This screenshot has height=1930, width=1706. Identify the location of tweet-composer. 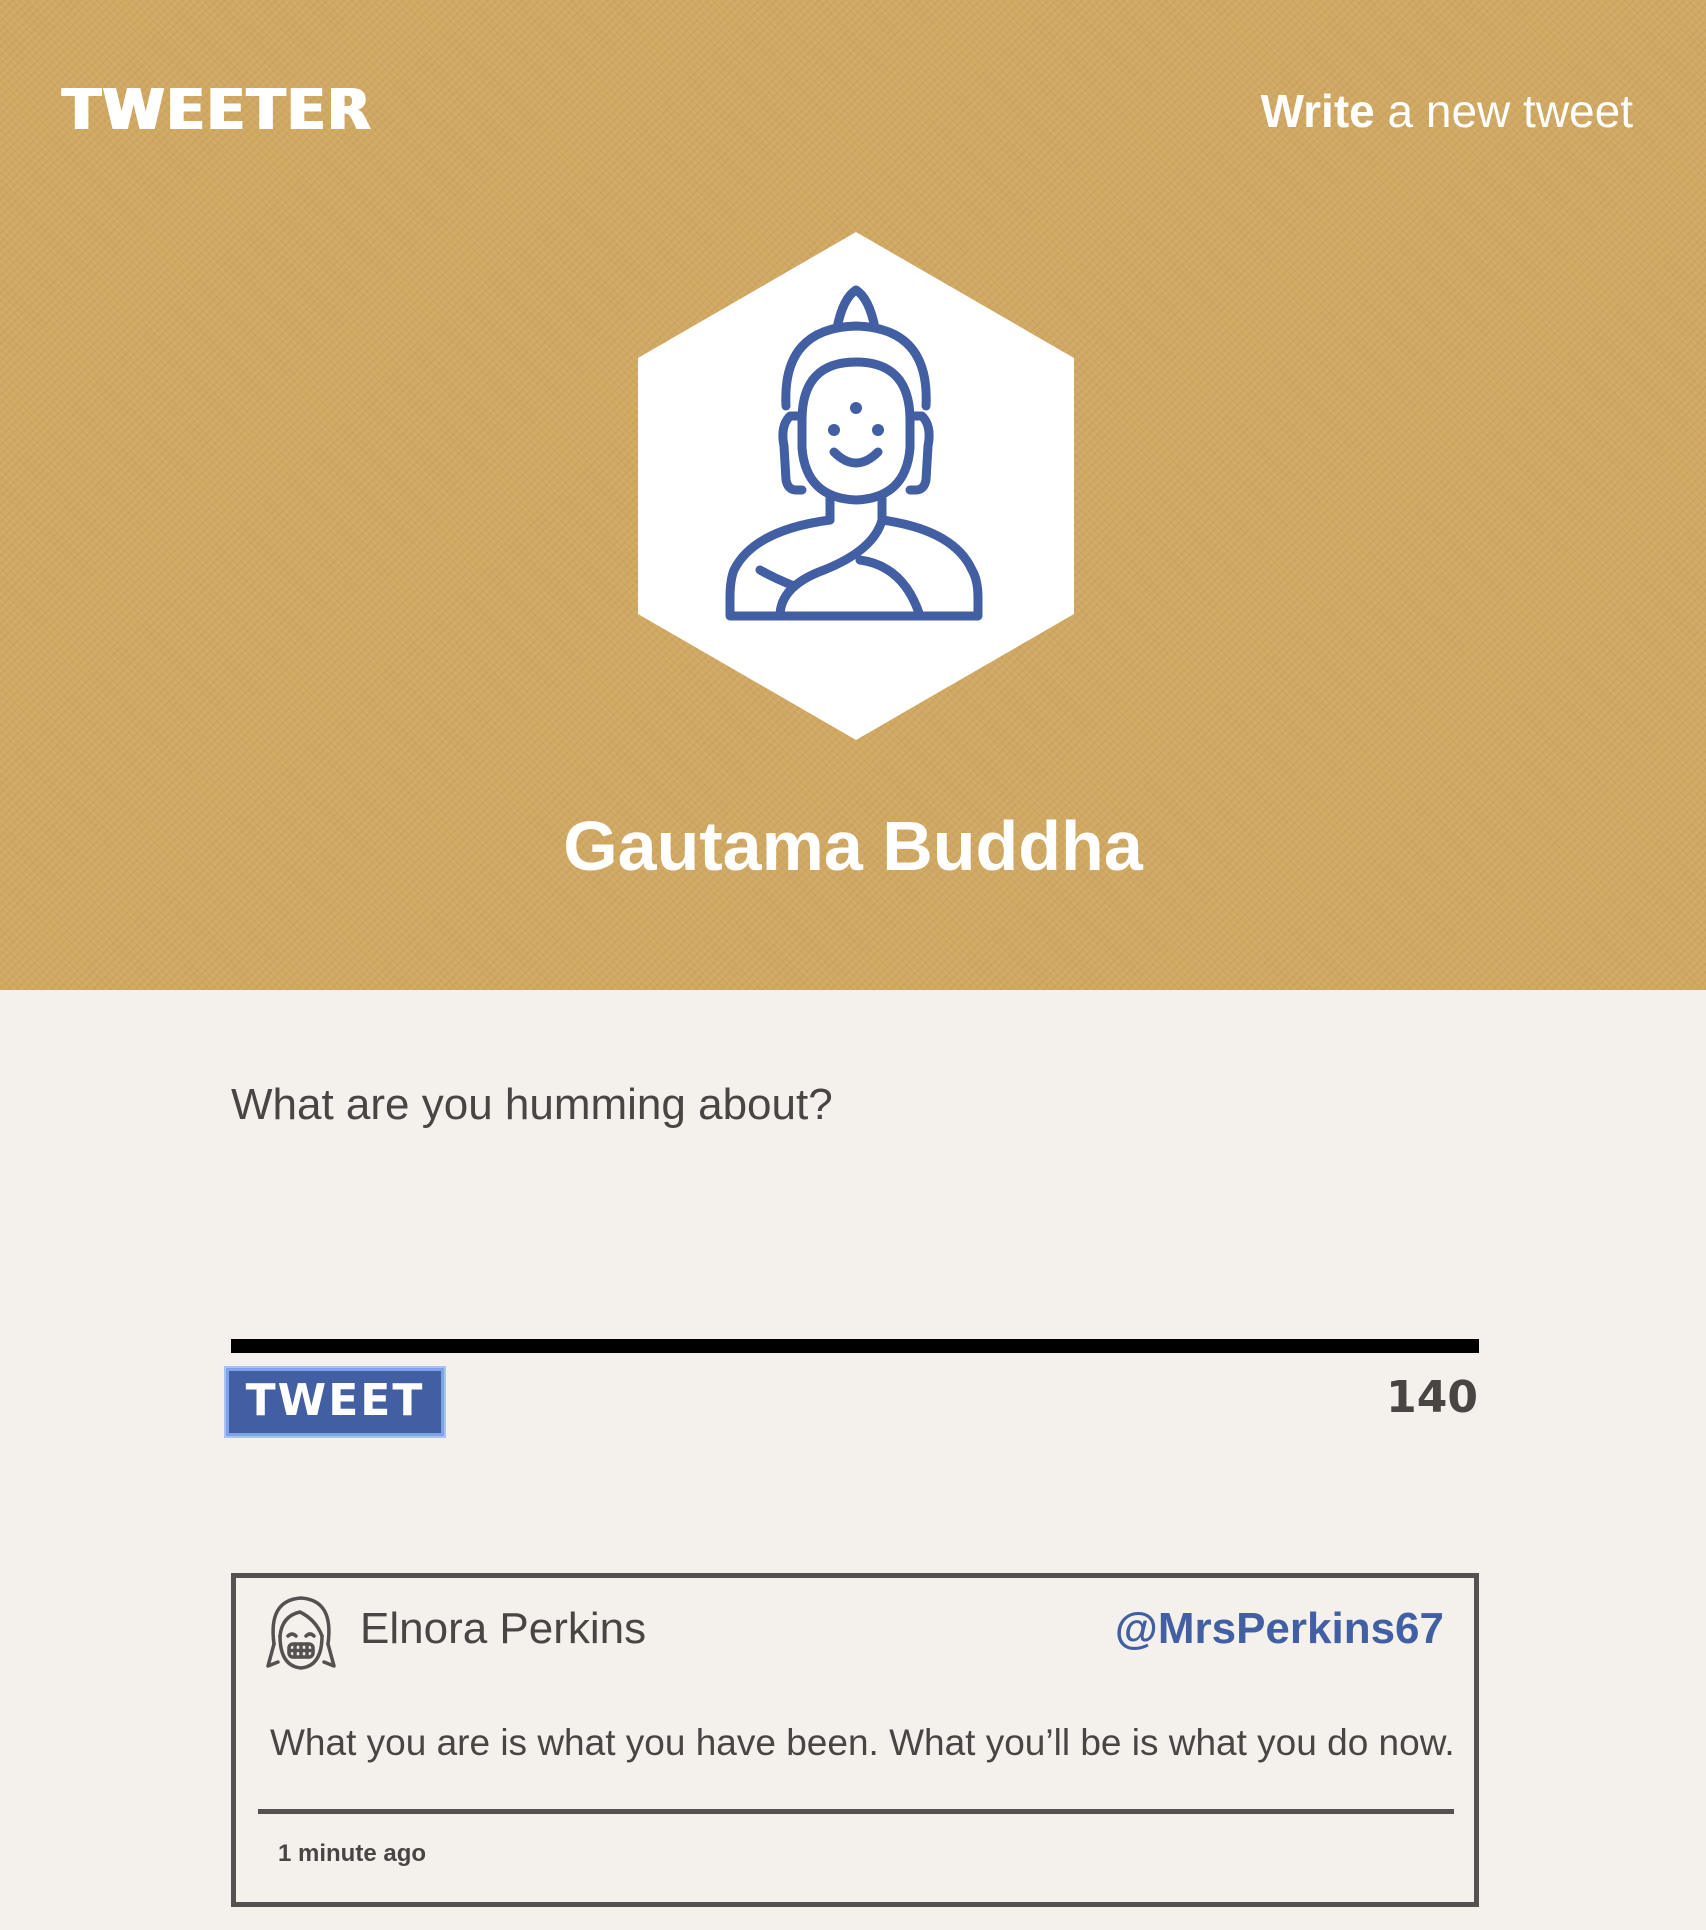
(855, 1210).